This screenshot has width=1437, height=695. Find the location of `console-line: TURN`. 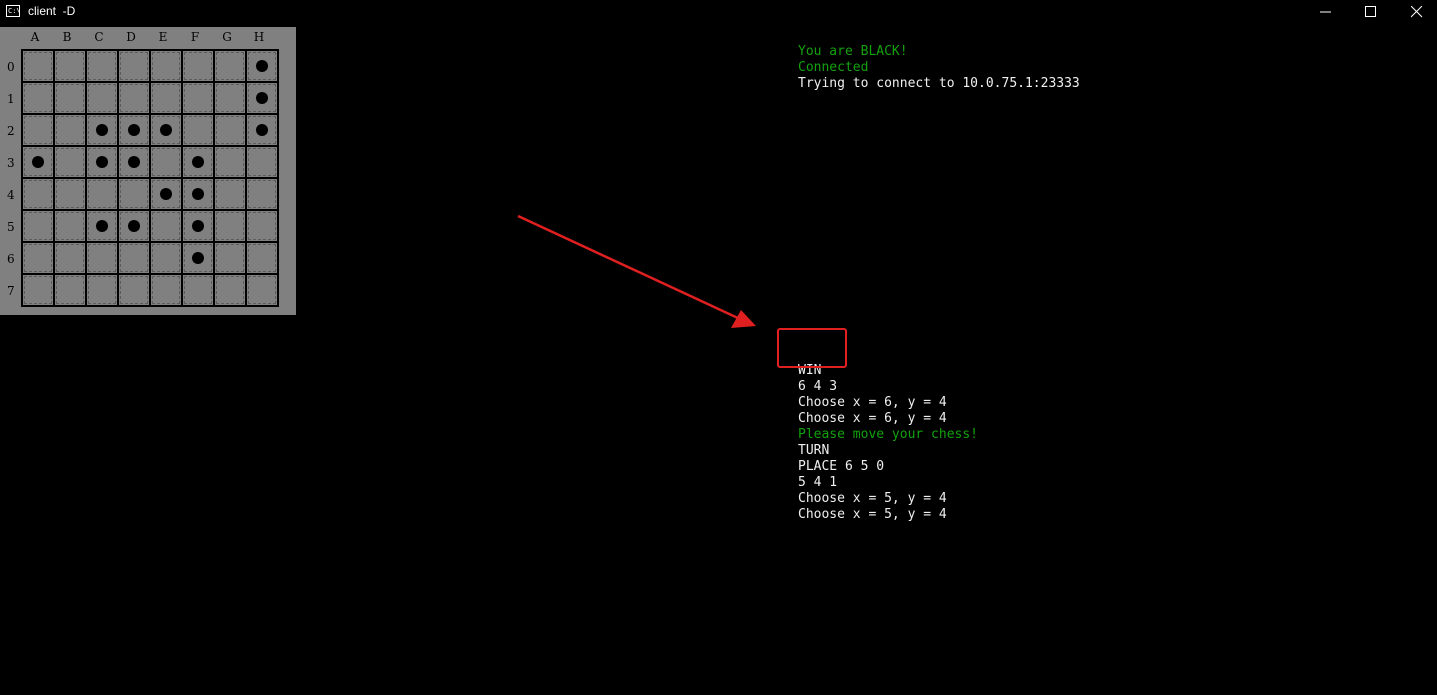

console-line: TURN is located at coordinates (814, 450).